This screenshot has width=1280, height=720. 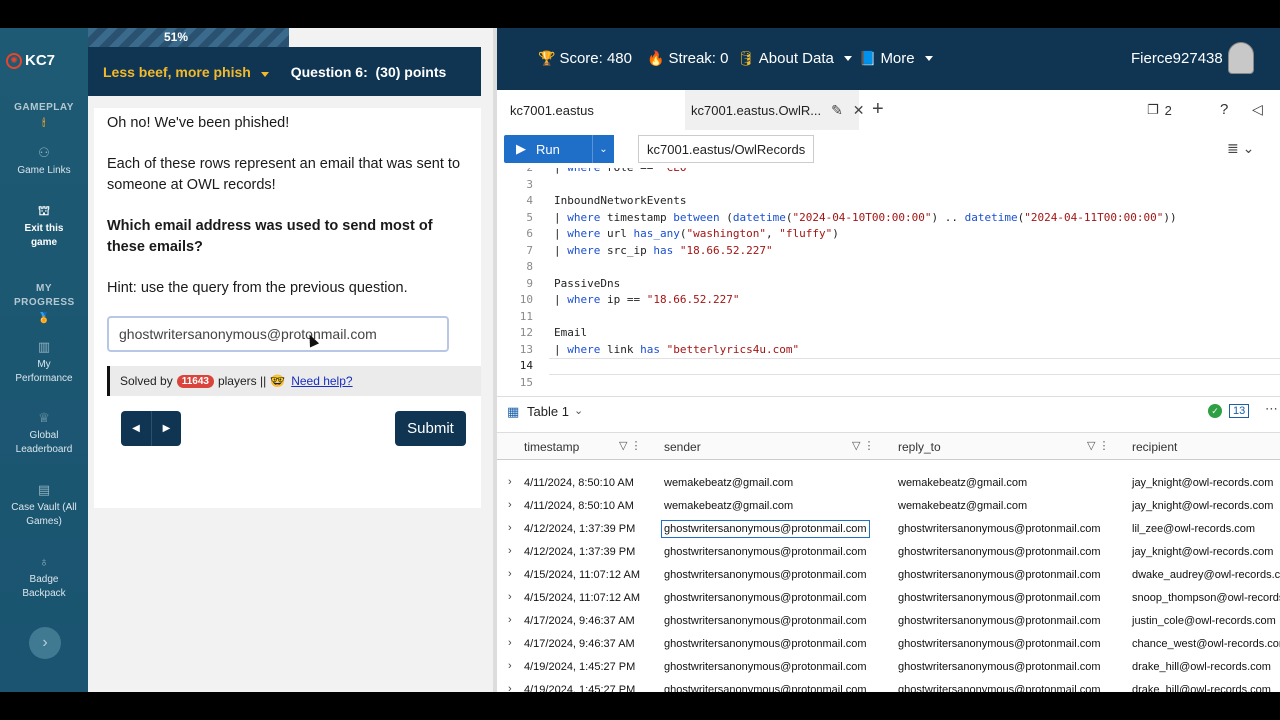 I want to click on database-scope: kc7001.eastus/OwlRecords, so click(x=726, y=149).